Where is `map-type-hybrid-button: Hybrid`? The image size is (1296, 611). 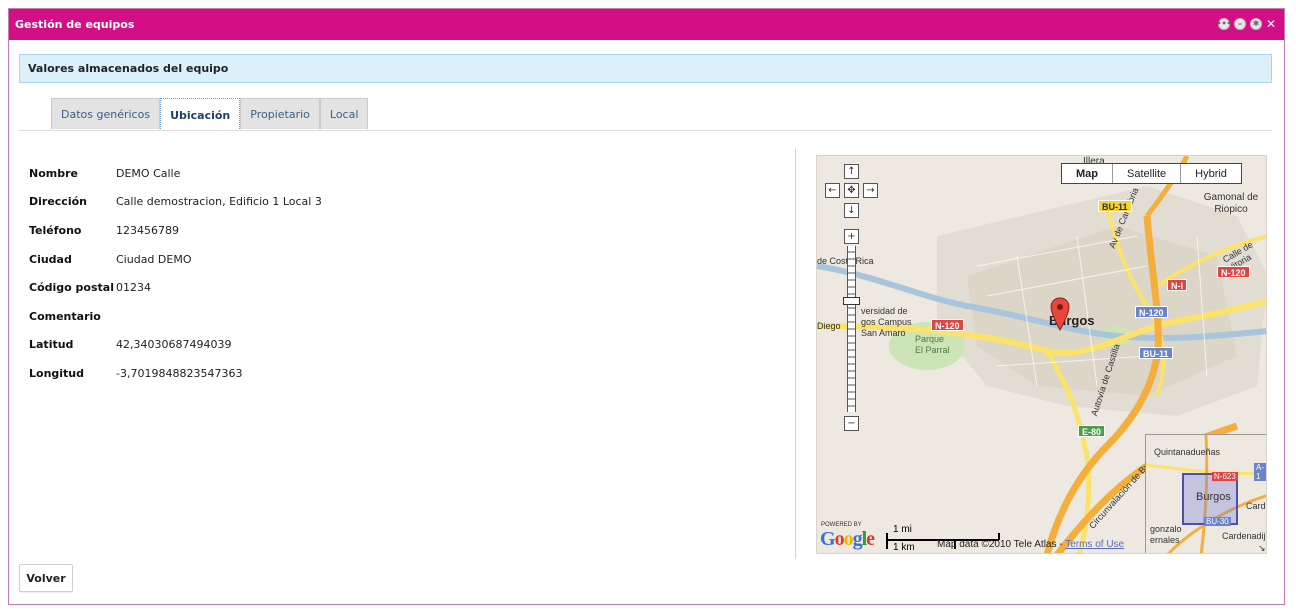 map-type-hybrid-button: Hybrid is located at coordinates (1210, 173).